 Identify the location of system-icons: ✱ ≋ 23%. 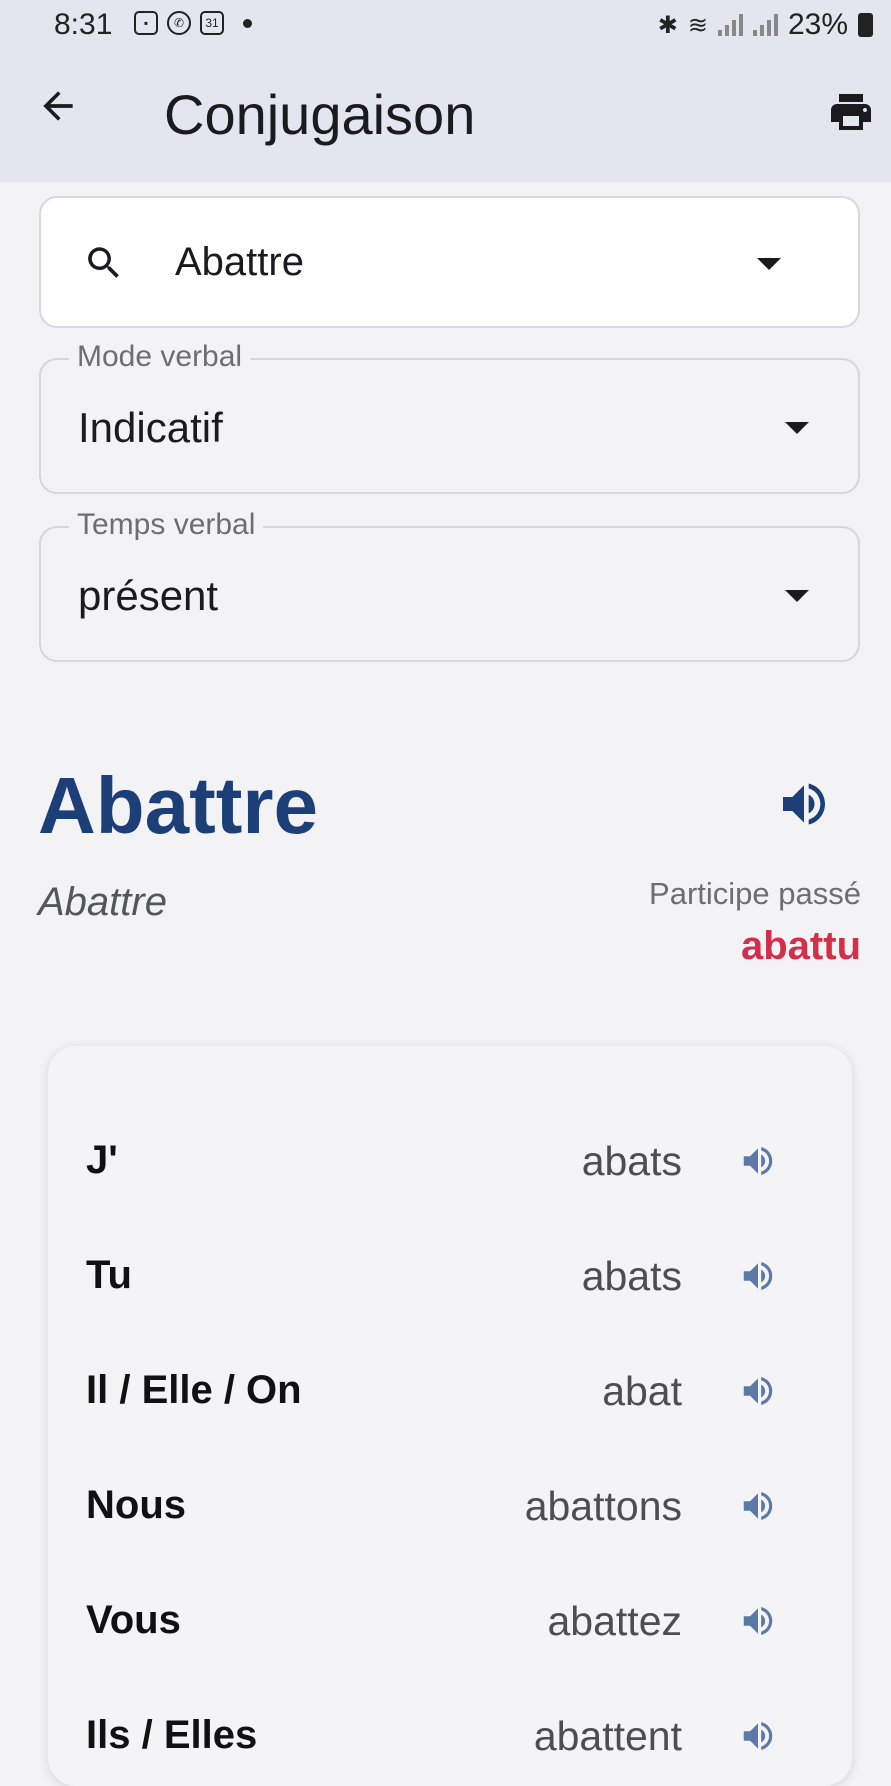
(765, 25).